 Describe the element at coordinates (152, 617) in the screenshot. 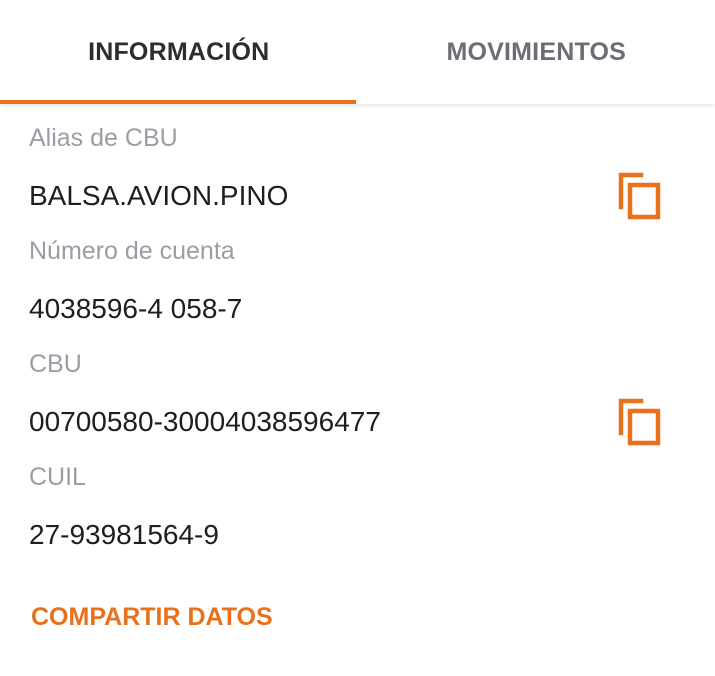

I see `share-data-button: COMPARTIR DATOS` at that location.